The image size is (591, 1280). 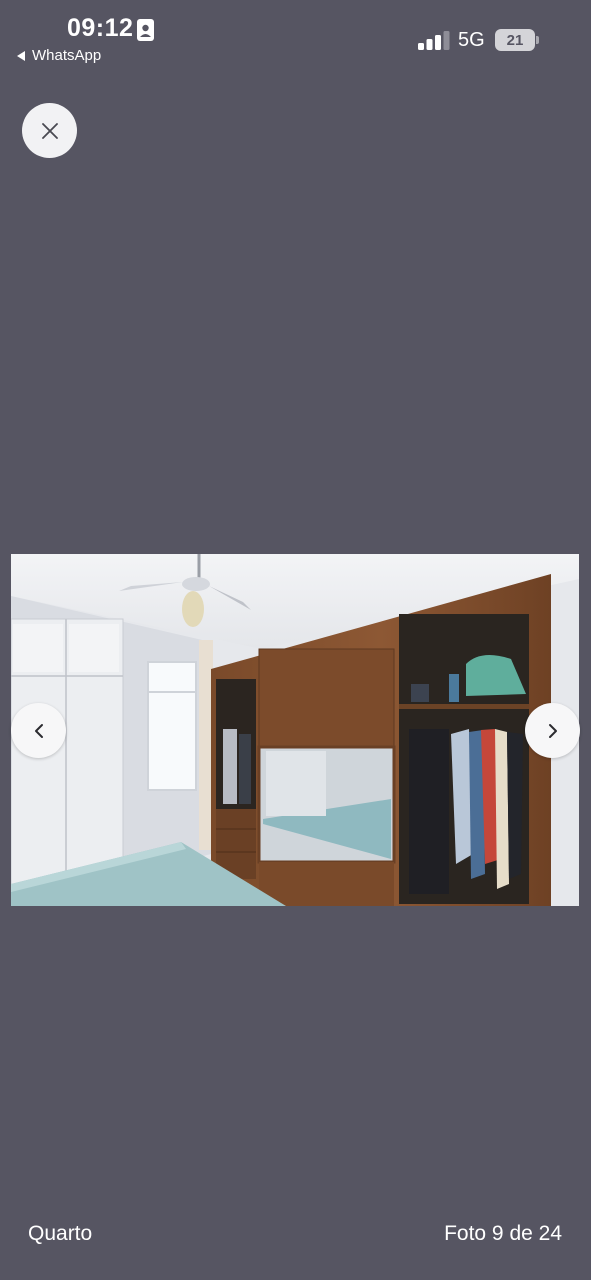 I want to click on close-button, so click(x=49, y=130).